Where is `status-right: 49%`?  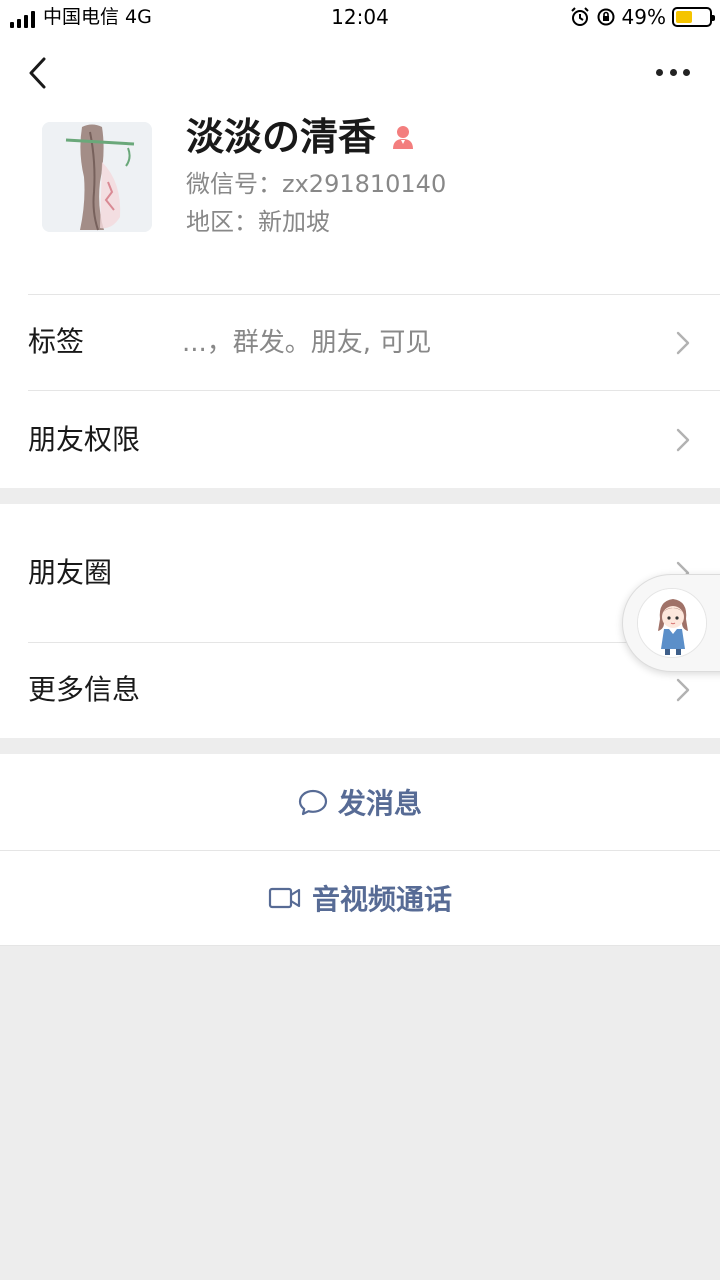
status-right: 49% is located at coordinates (642, 17).